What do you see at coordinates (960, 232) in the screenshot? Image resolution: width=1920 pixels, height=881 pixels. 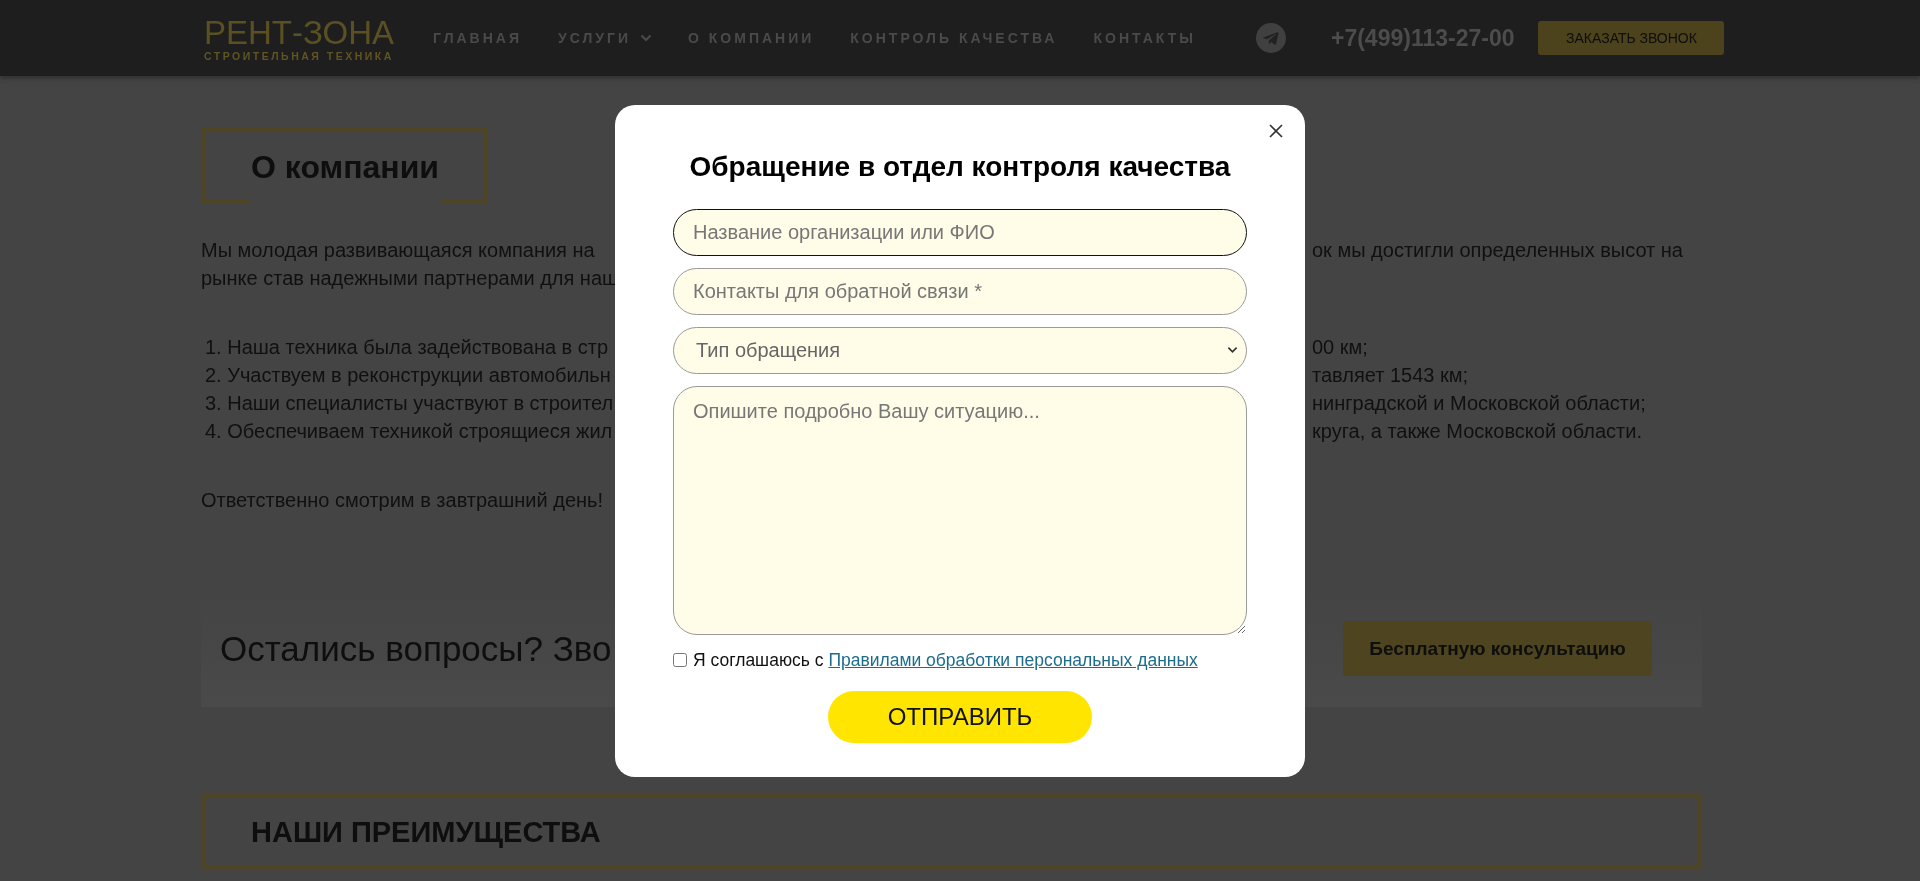 I see `text-input-field: Название организации или ФИО` at bounding box center [960, 232].